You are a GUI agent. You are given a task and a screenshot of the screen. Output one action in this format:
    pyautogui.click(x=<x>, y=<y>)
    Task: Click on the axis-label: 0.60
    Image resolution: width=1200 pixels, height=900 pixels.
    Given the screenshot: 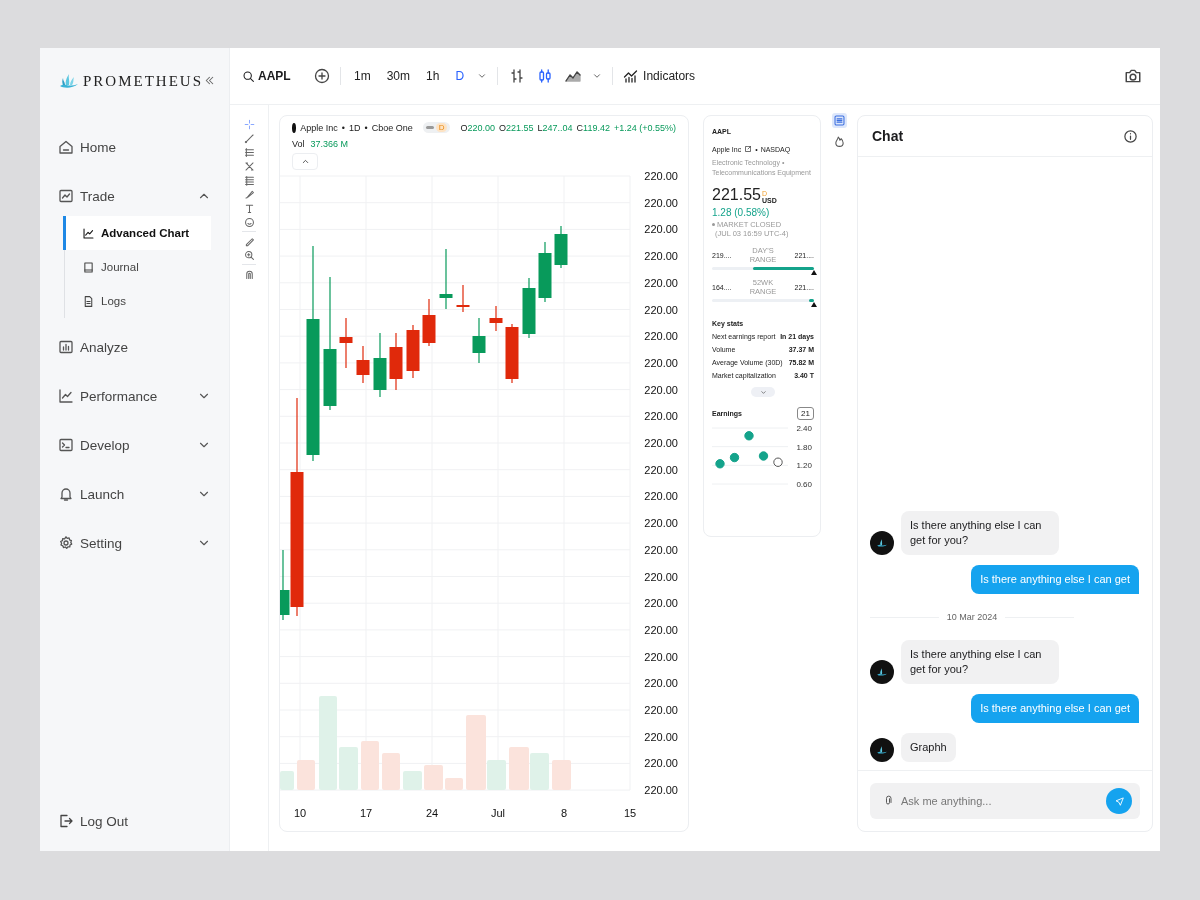 What is the action you would take?
    pyautogui.click(x=804, y=484)
    